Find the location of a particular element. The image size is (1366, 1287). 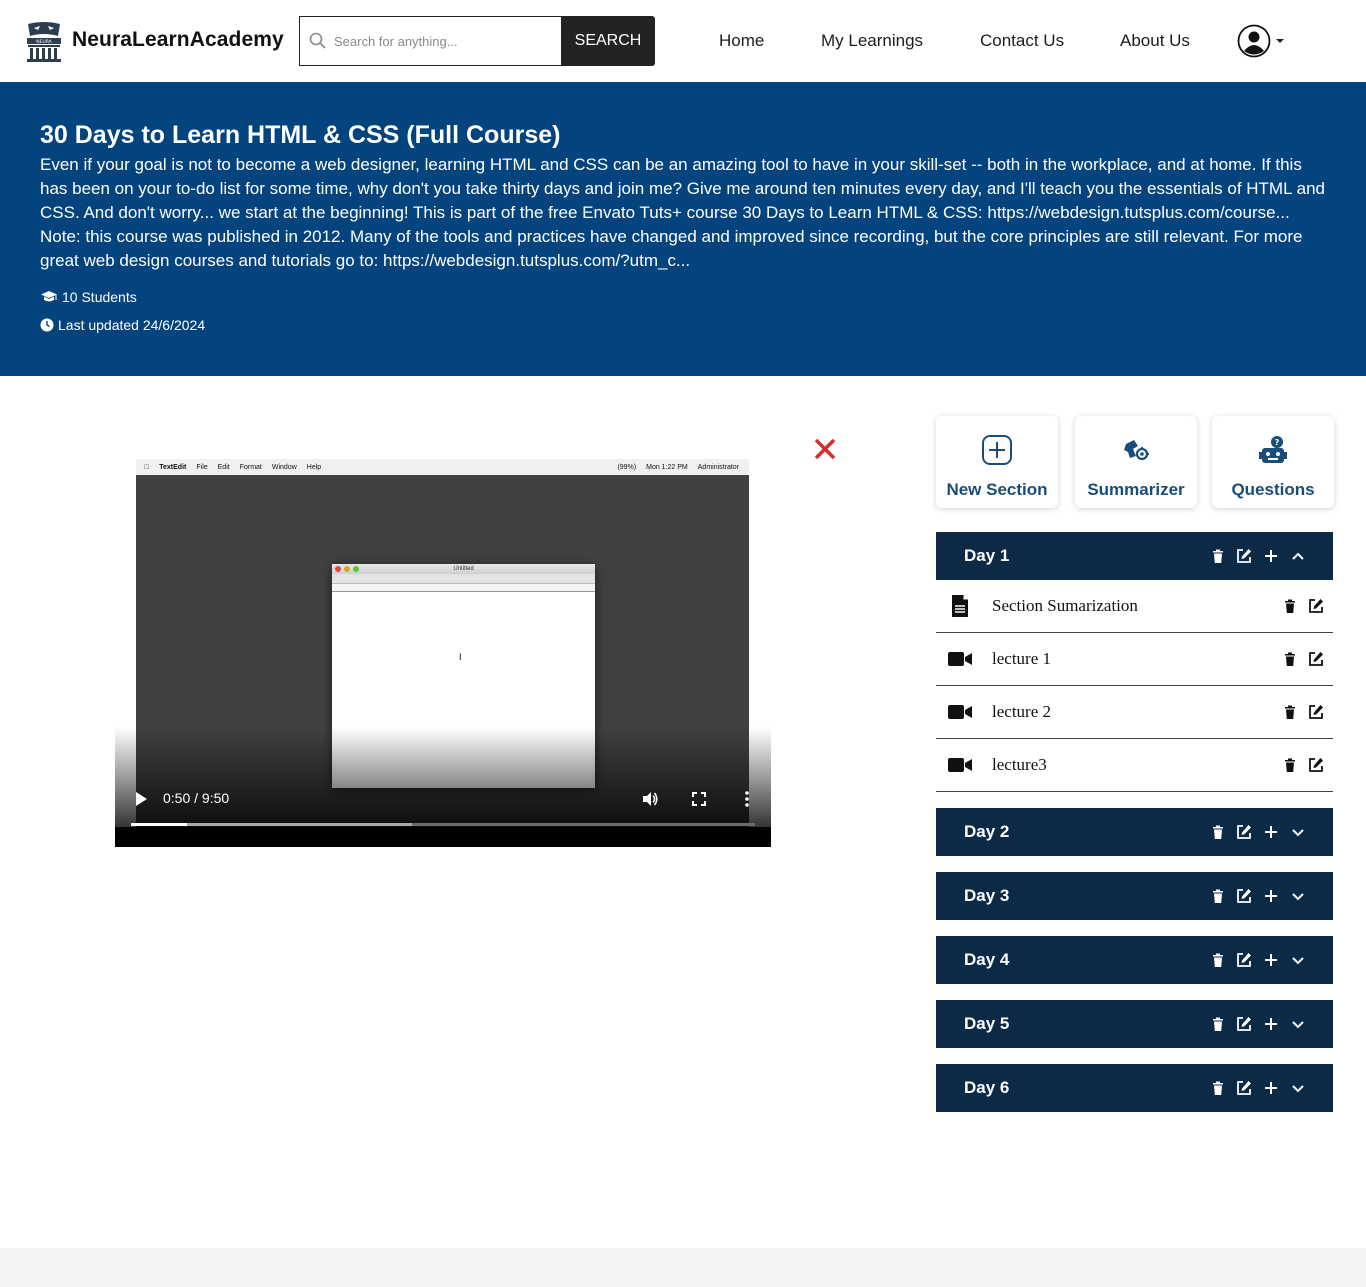

window-title: Untitled is located at coordinates (463, 569).